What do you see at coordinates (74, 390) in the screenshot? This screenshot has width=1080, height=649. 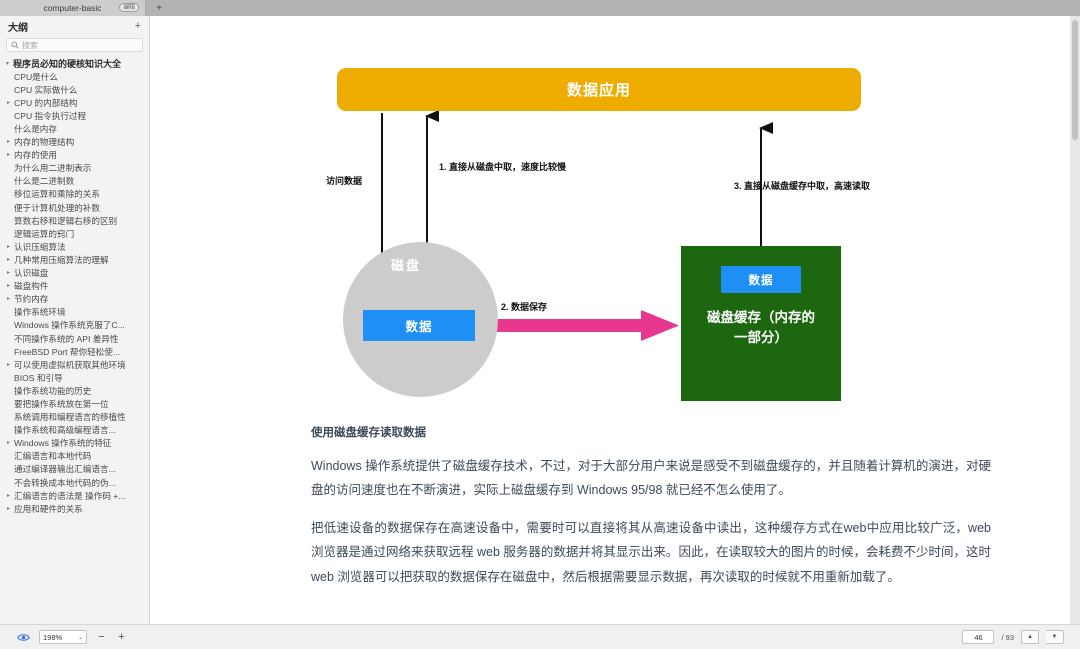 I see `outline-item: 操作系统功能的历史` at bounding box center [74, 390].